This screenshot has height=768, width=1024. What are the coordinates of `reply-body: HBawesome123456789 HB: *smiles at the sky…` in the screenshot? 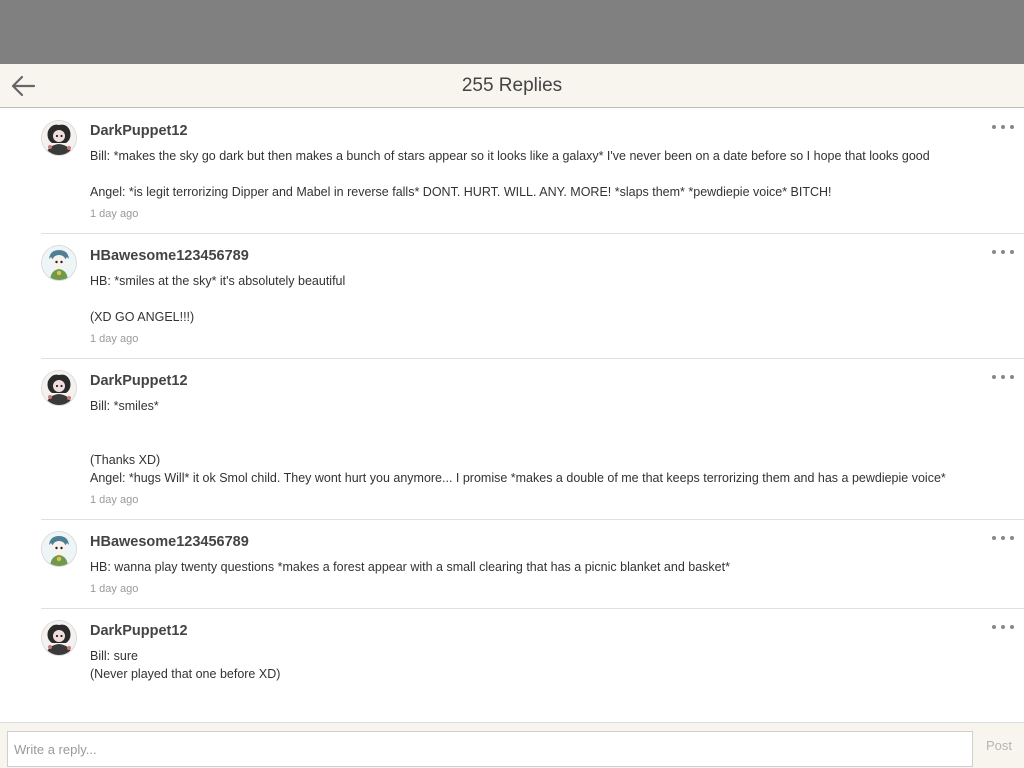 It's located at (557, 296).